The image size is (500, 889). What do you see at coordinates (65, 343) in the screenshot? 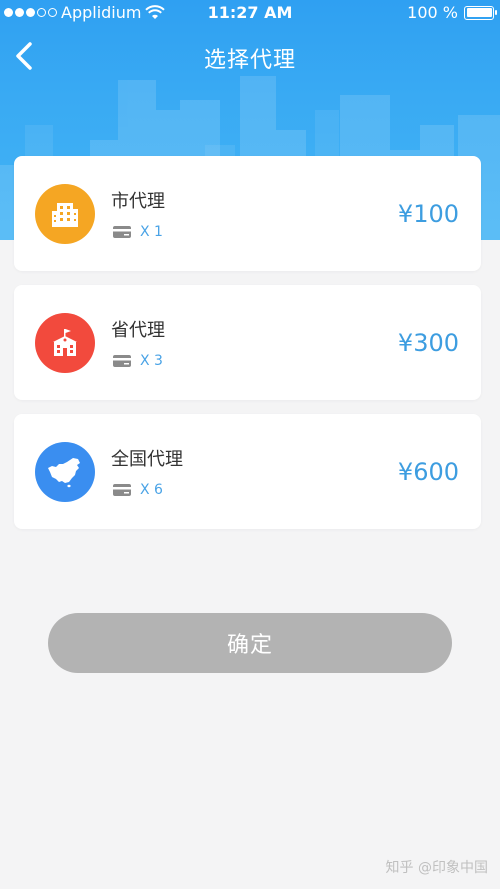
I see `school-icon` at bounding box center [65, 343].